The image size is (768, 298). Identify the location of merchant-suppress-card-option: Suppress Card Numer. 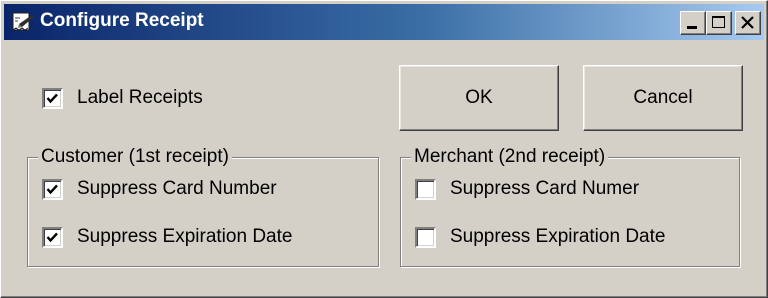
(527, 189).